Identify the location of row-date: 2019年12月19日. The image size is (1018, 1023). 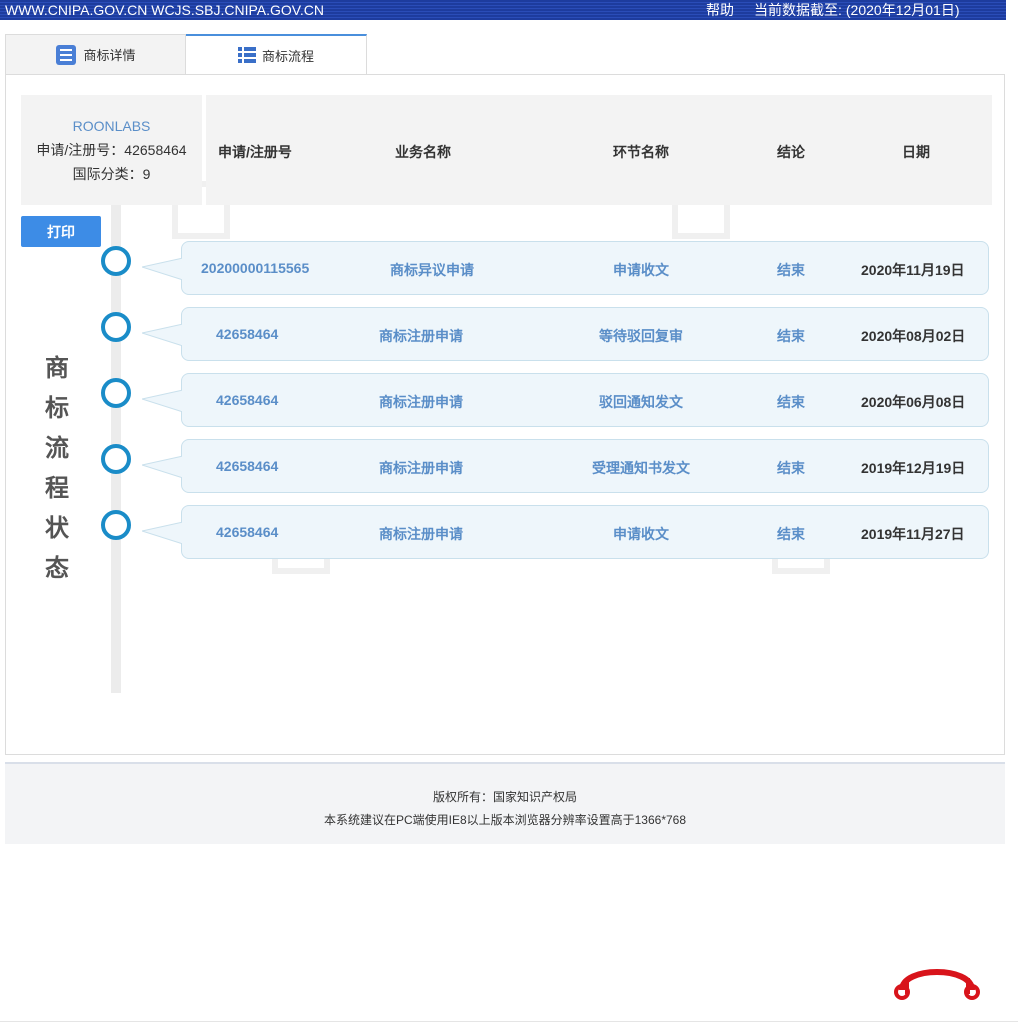
(913, 468).